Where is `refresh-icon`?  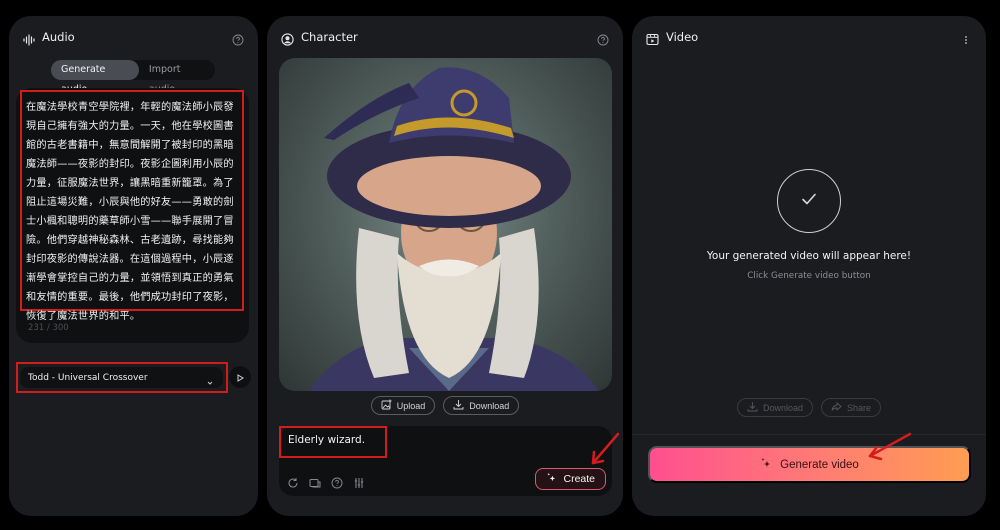
refresh-icon is located at coordinates (293, 481).